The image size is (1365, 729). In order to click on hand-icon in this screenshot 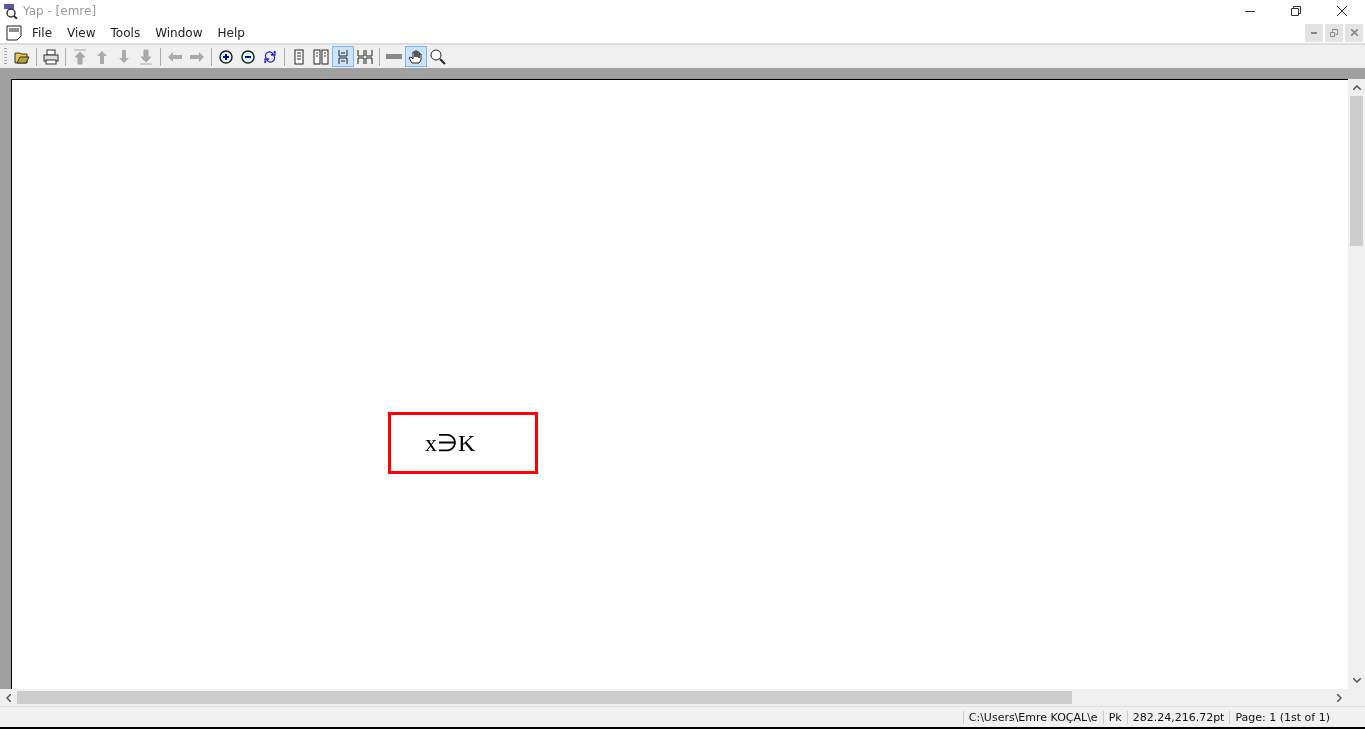, I will do `click(416, 56)`.